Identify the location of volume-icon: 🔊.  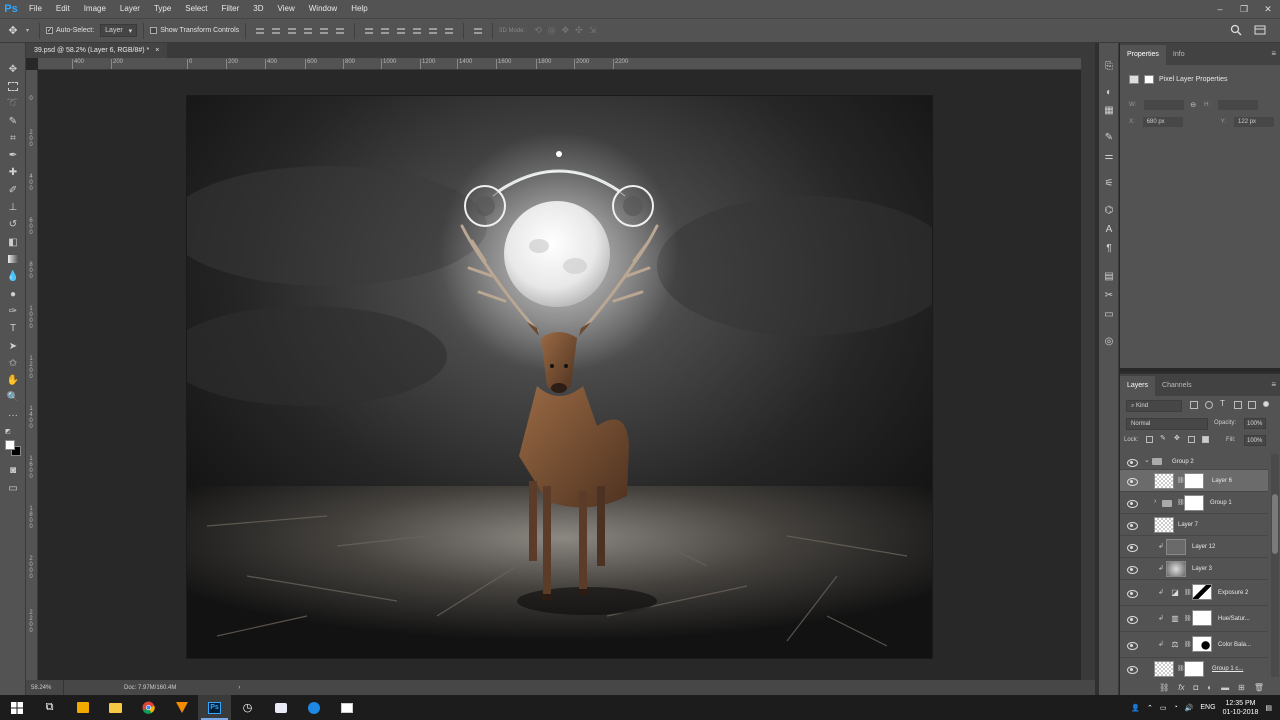
(1189, 708).